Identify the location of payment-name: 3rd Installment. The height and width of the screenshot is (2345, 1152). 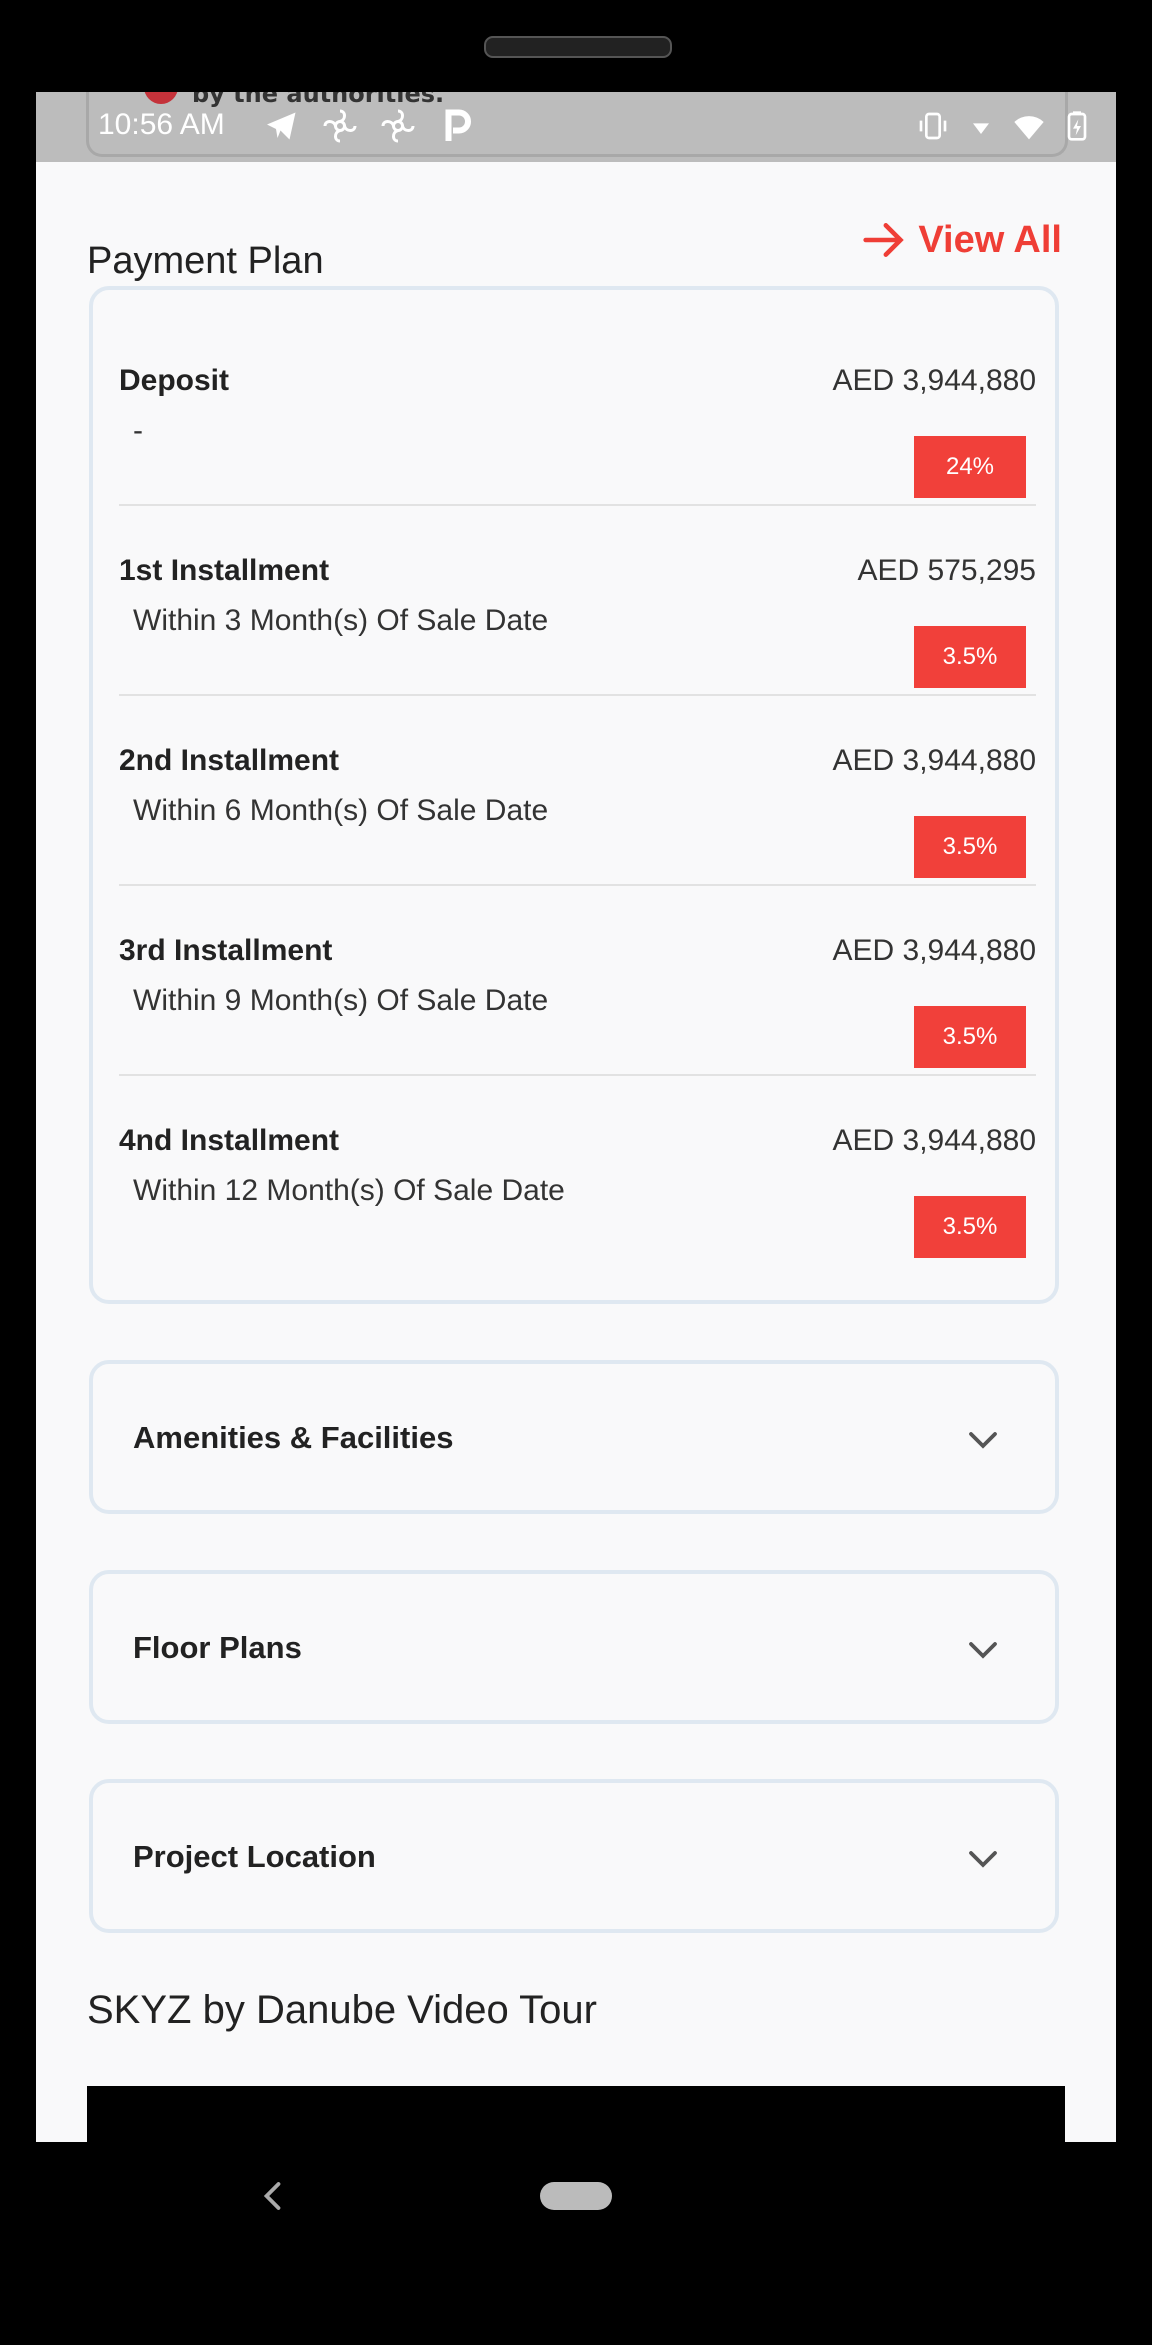
(226, 950).